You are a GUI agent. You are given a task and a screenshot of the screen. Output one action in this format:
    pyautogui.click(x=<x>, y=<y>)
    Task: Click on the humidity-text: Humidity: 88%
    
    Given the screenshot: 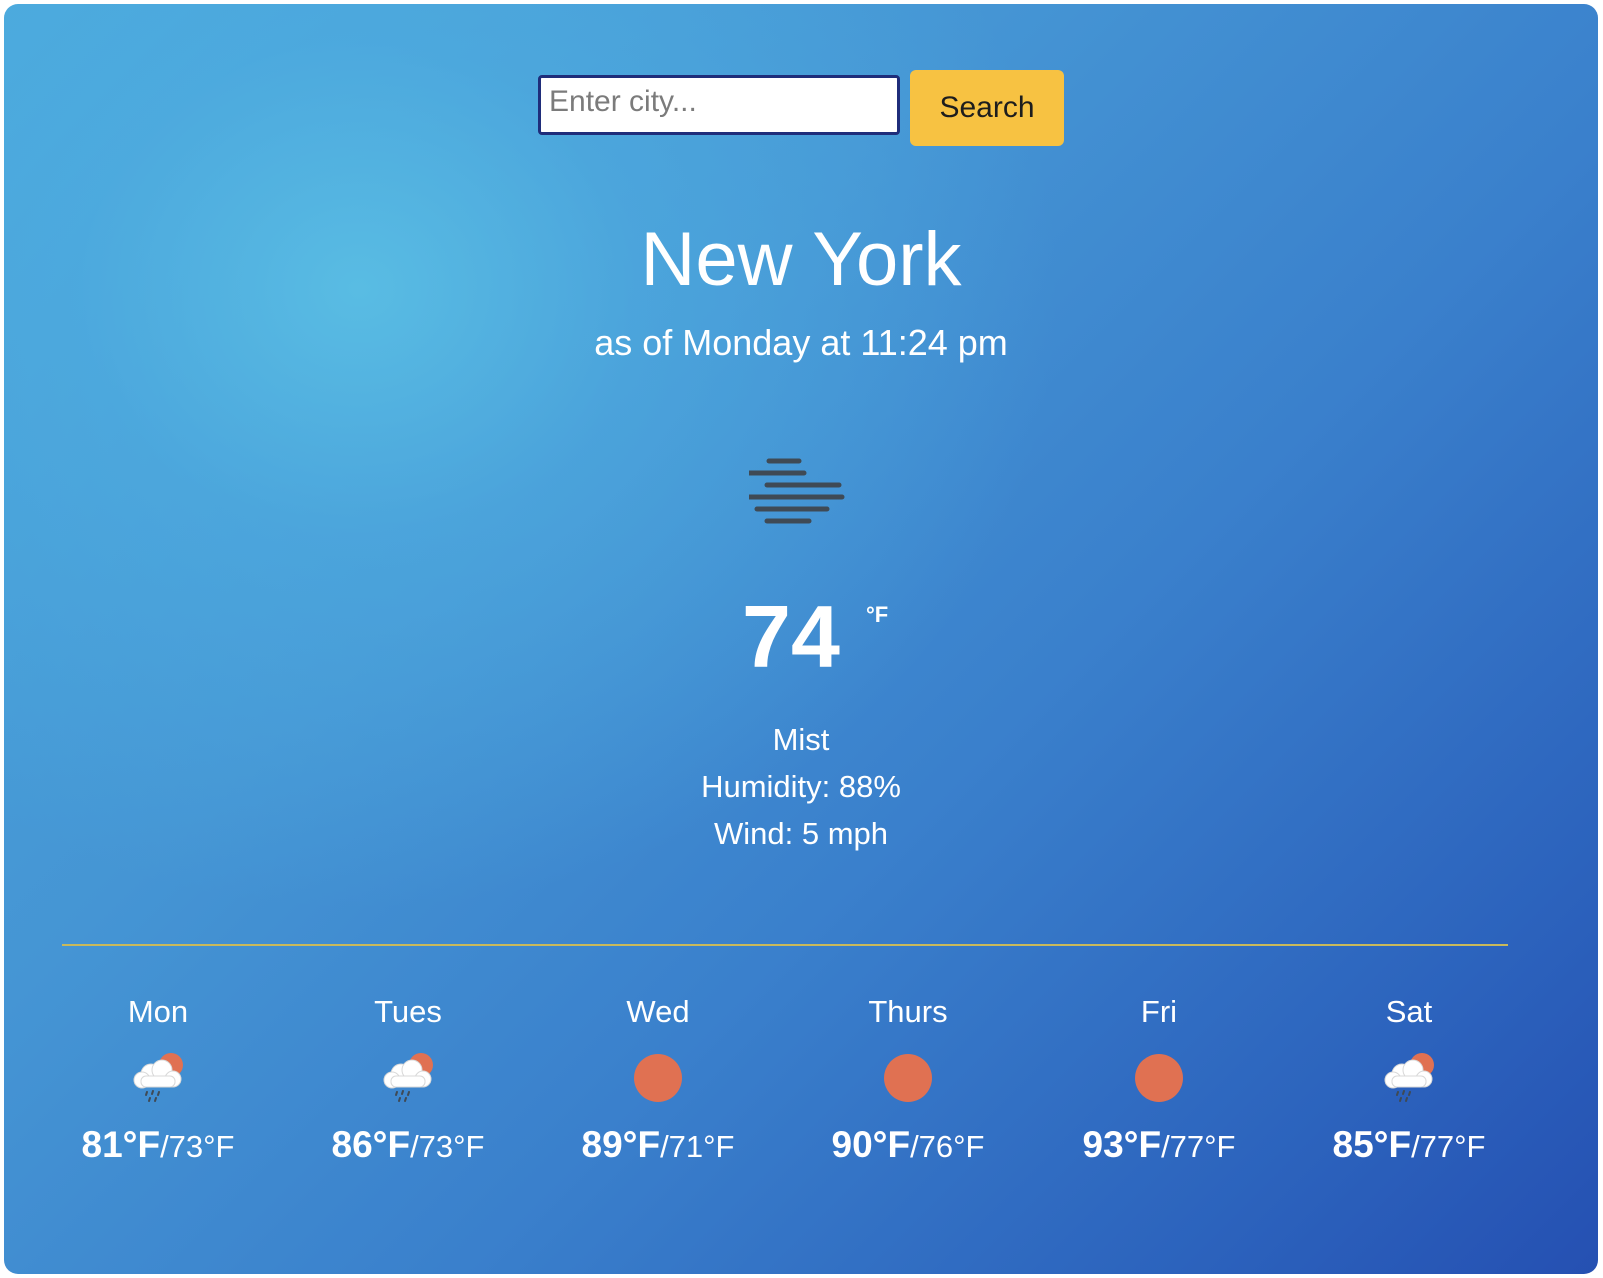 What is the action you would take?
    pyautogui.click(x=801, y=786)
    